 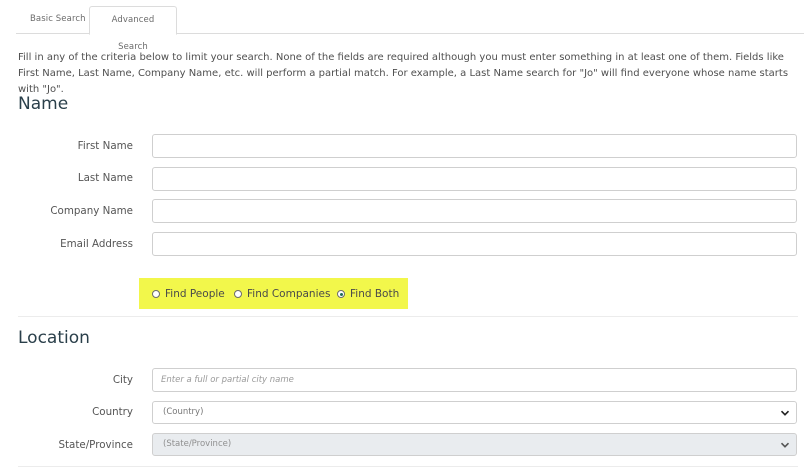 I want to click on tab-basic-search: Basic Search, so click(x=58, y=20).